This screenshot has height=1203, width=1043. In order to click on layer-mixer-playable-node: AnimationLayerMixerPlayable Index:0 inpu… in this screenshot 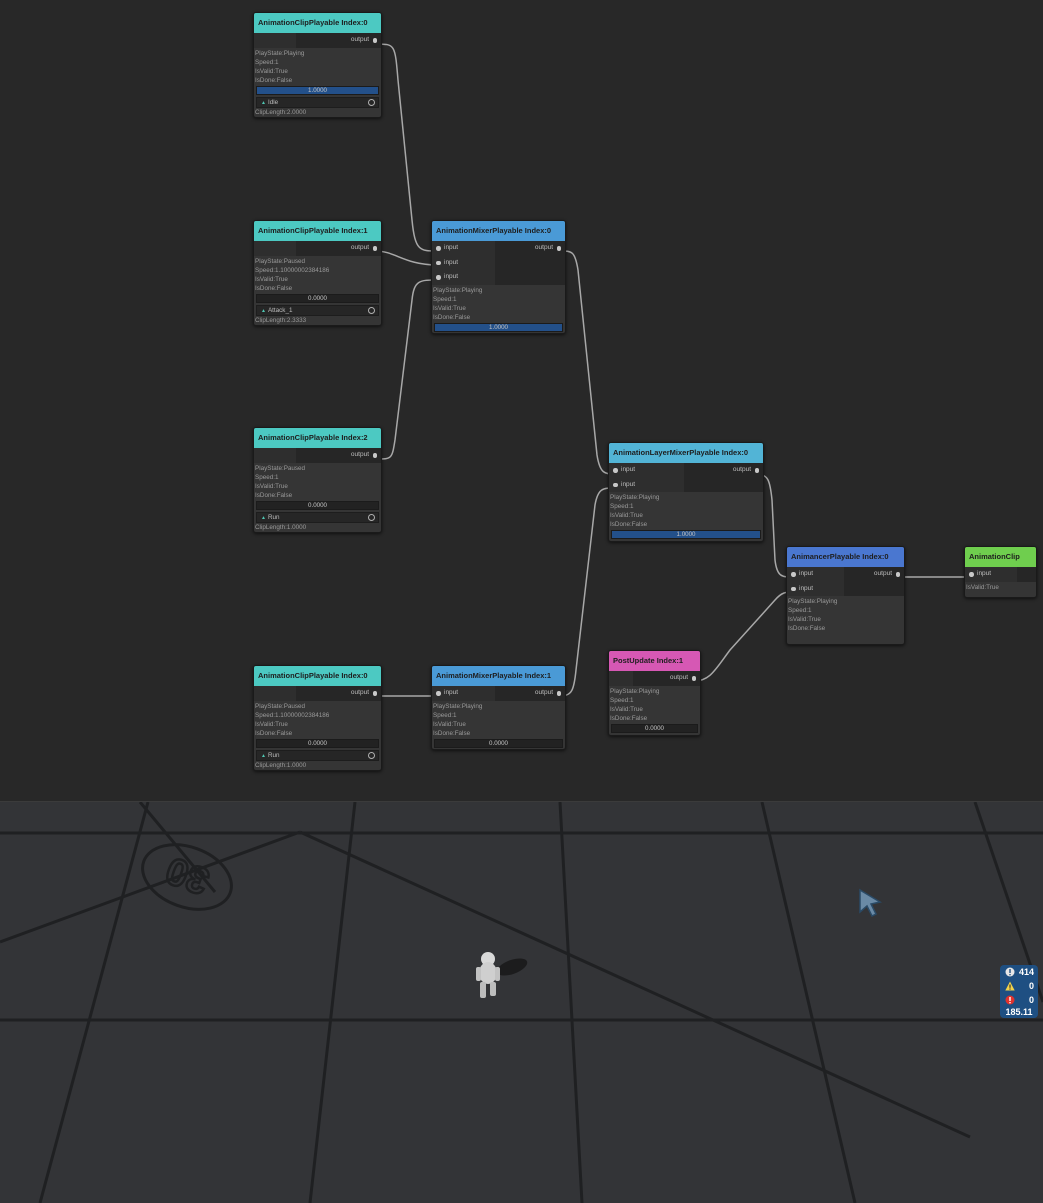, I will do `click(686, 492)`.